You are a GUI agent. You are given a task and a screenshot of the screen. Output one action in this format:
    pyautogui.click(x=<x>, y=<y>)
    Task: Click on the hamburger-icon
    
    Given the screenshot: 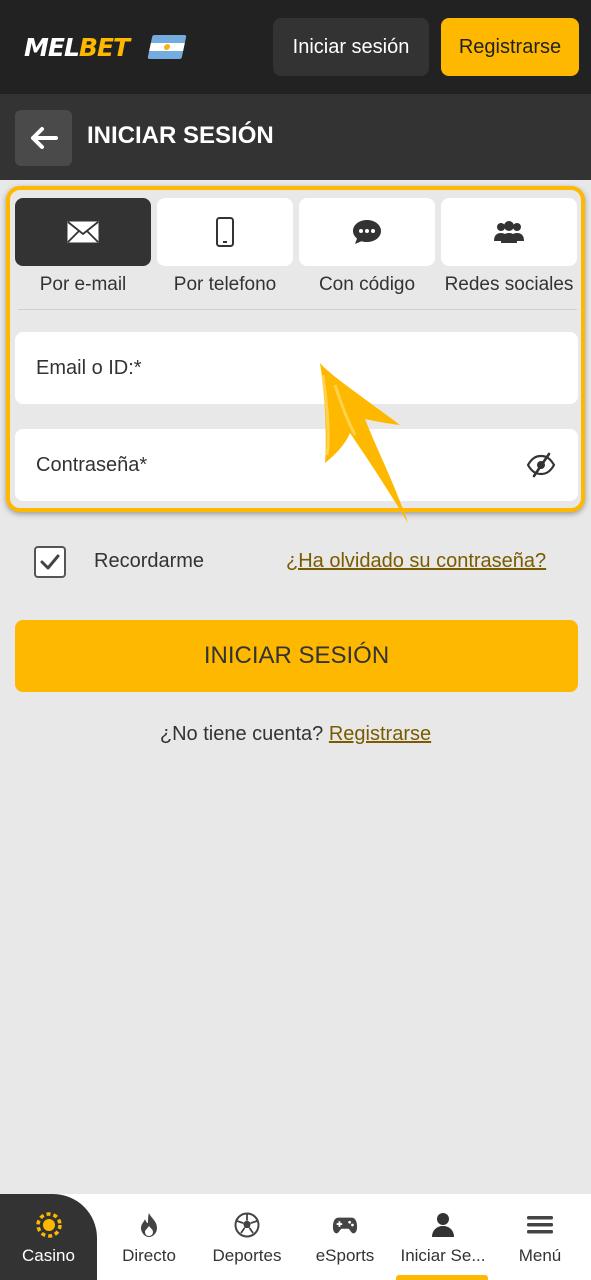 What is the action you would take?
    pyautogui.click(x=540, y=1225)
    